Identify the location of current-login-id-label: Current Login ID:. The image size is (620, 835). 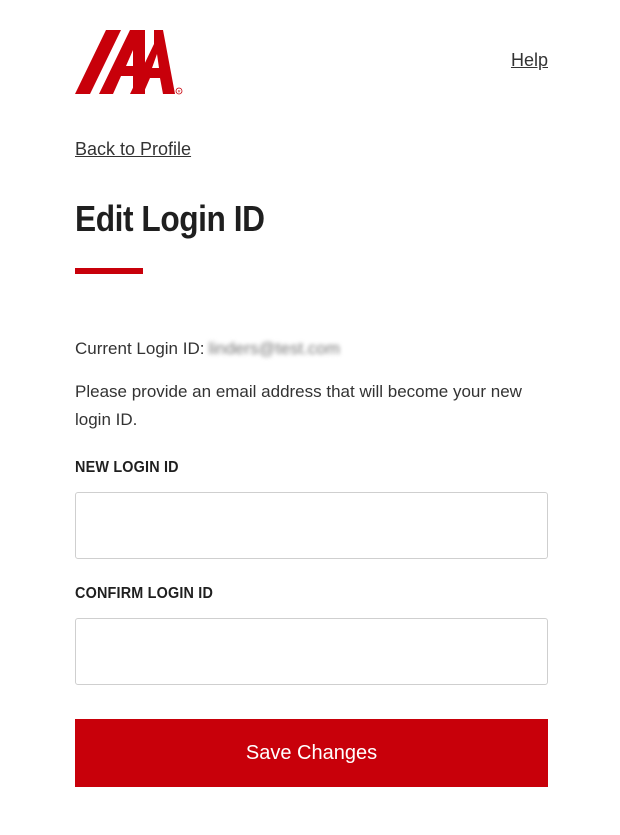
(140, 348).